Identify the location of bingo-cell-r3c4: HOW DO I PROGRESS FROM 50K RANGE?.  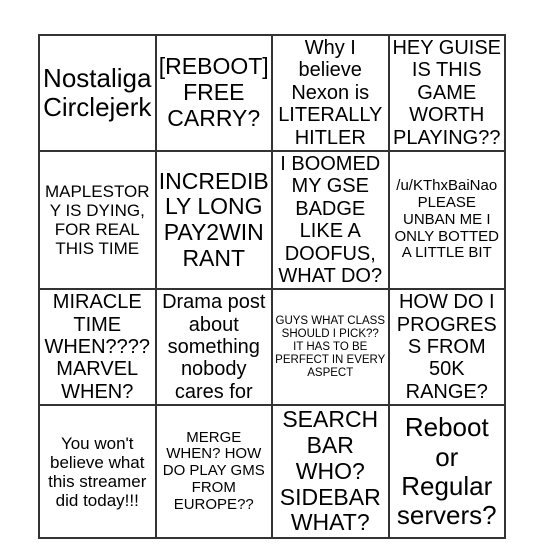
(446, 347).